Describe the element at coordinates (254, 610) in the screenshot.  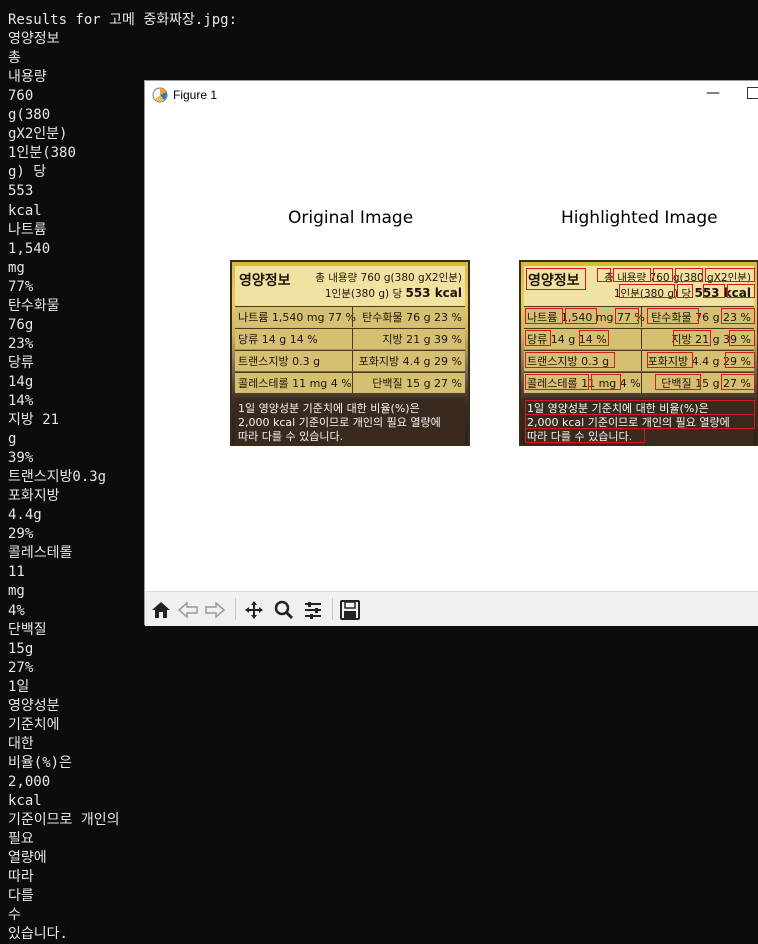
I see `pan-icon` at that location.